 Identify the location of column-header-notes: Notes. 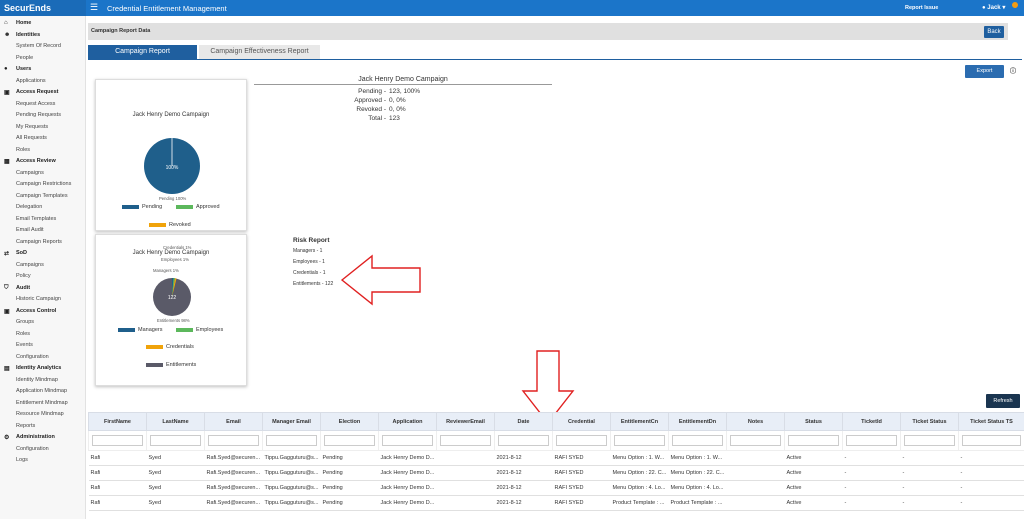
(755, 421).